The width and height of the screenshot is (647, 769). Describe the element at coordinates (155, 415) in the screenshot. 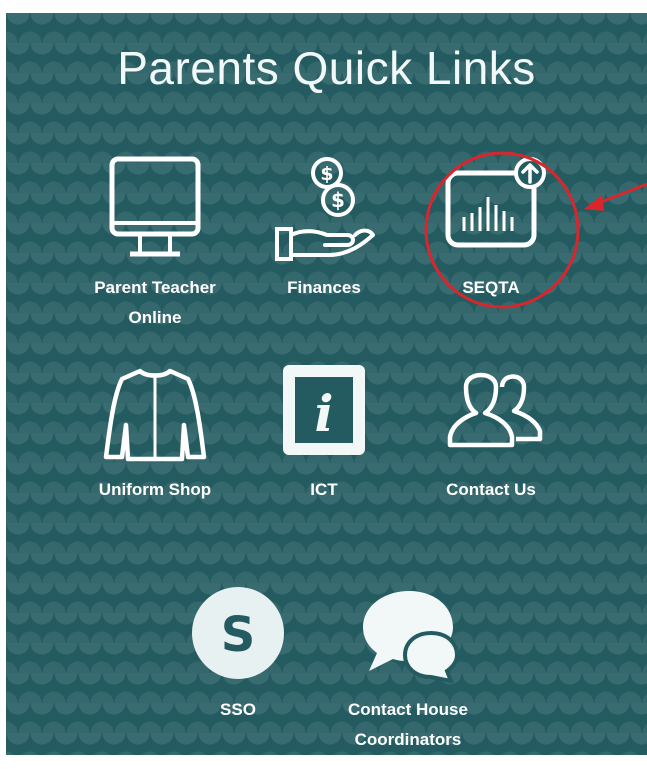

I see `jacket-icon` at that location.